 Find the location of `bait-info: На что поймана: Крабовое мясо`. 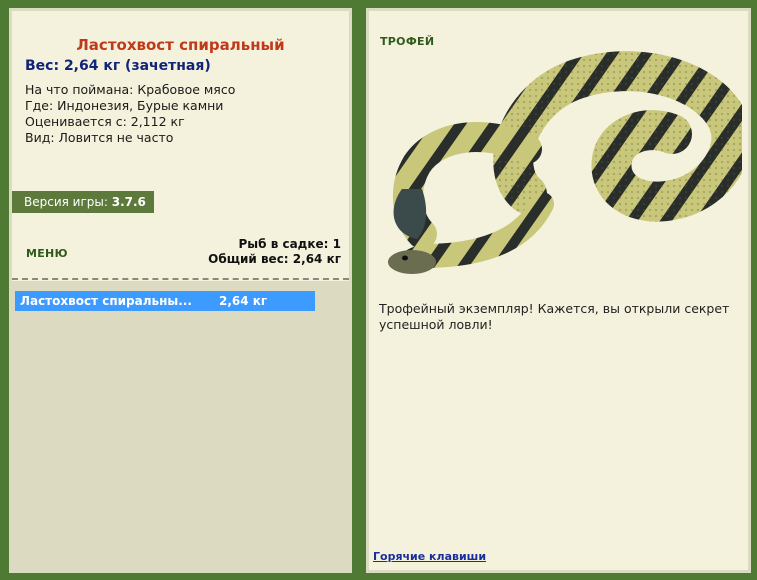

bait-info: На что поймана: Крабовое мясо is located at coordinates (130, 89).